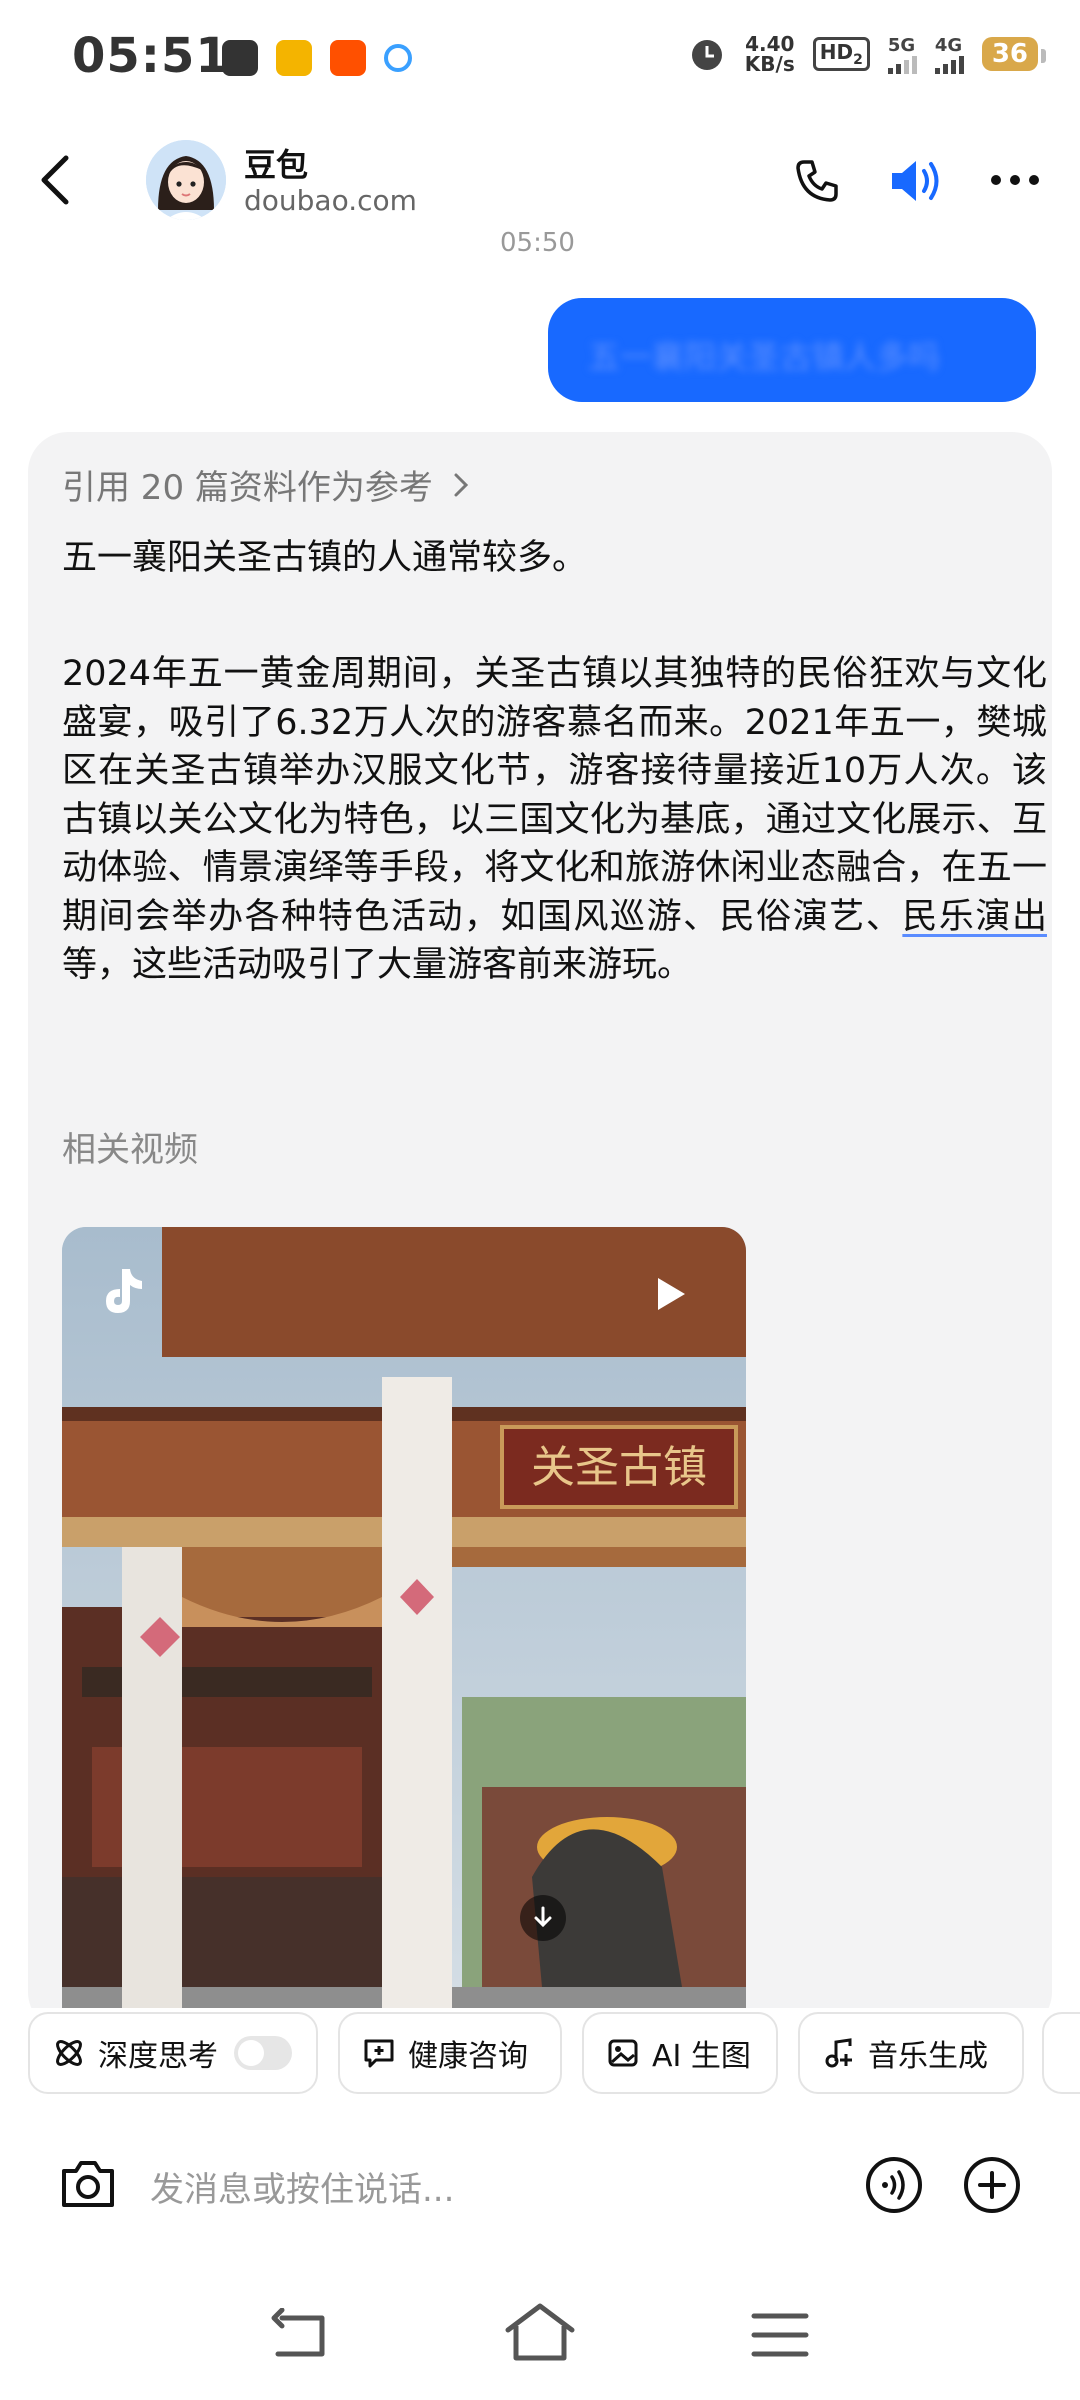 Image resolution: width=1080 pixels, height=2400 pixels. Describe the element at coordinates (1061, 2053) in the screenshot. I see `chip-more-partial` at that location.